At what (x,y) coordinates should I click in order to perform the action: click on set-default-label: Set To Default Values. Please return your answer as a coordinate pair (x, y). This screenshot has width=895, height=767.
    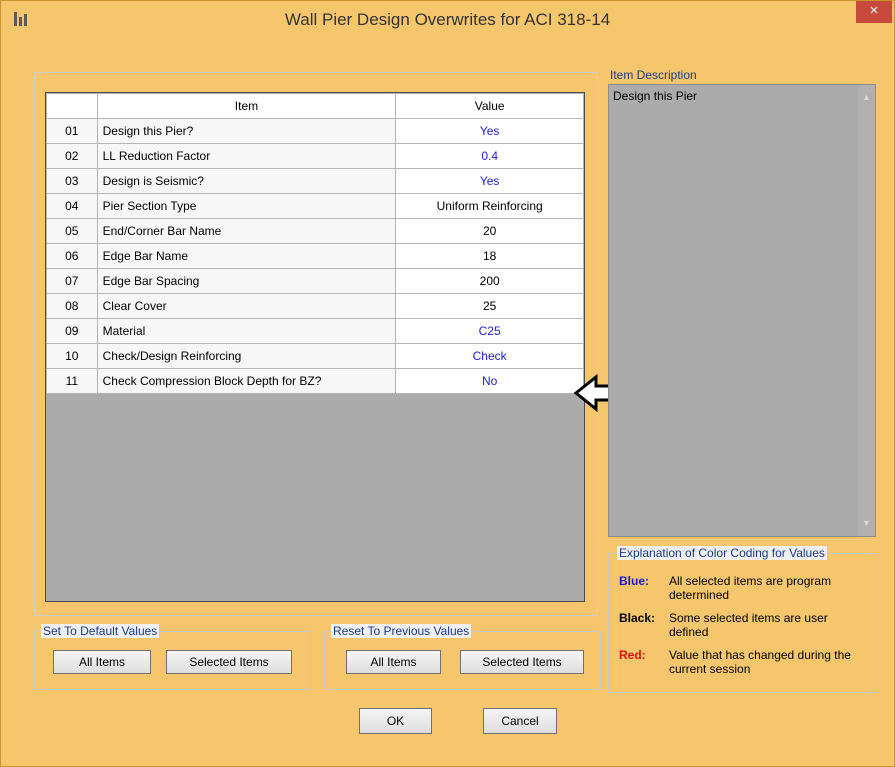
    Looking at the image, I should click on (100, 631).